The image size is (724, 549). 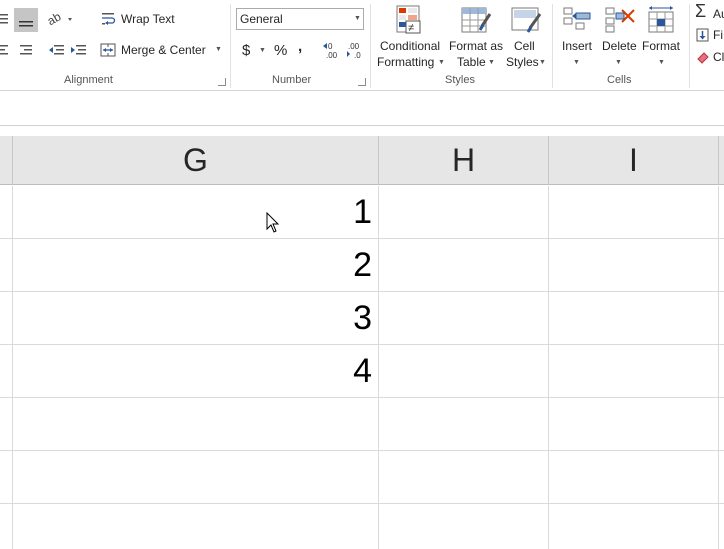 What do you see at coordinates (5, 19) in the screenshot?
I see `align-middle-icon` at bounding box center [5, 19].